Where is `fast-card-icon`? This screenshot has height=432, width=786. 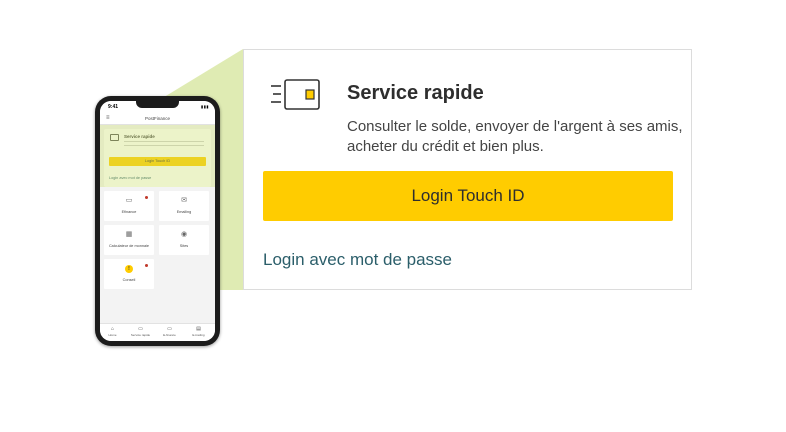 fast-card-icon is located at coordinates (295, 94).